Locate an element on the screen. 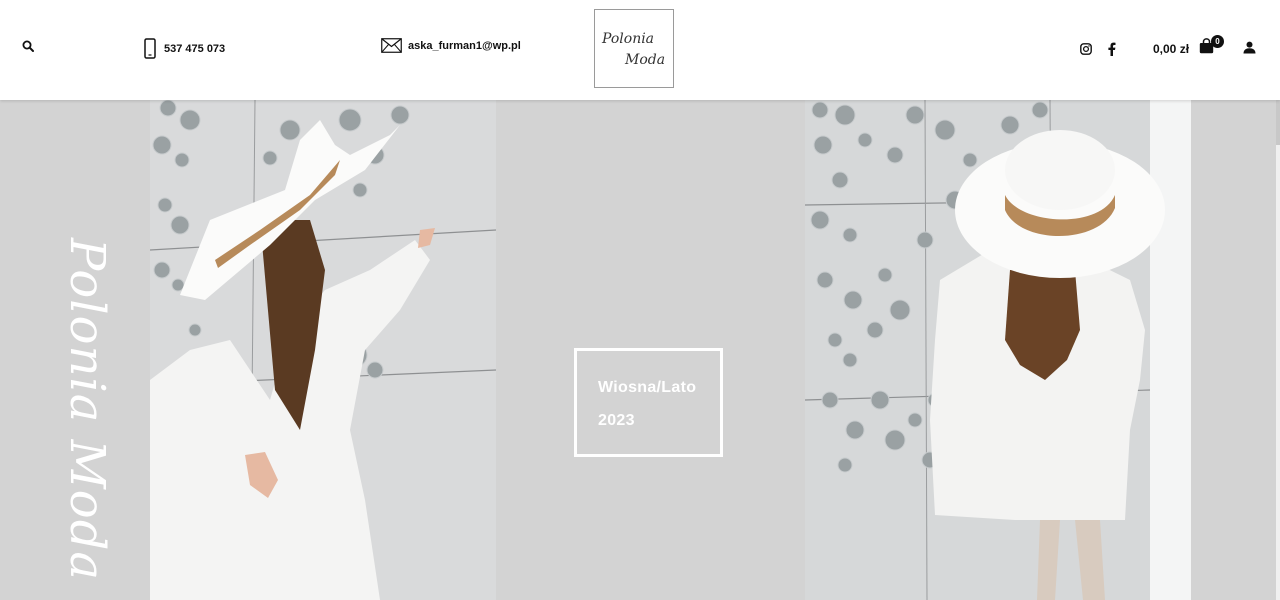  user-icon is located at coordinates (1249, 47).